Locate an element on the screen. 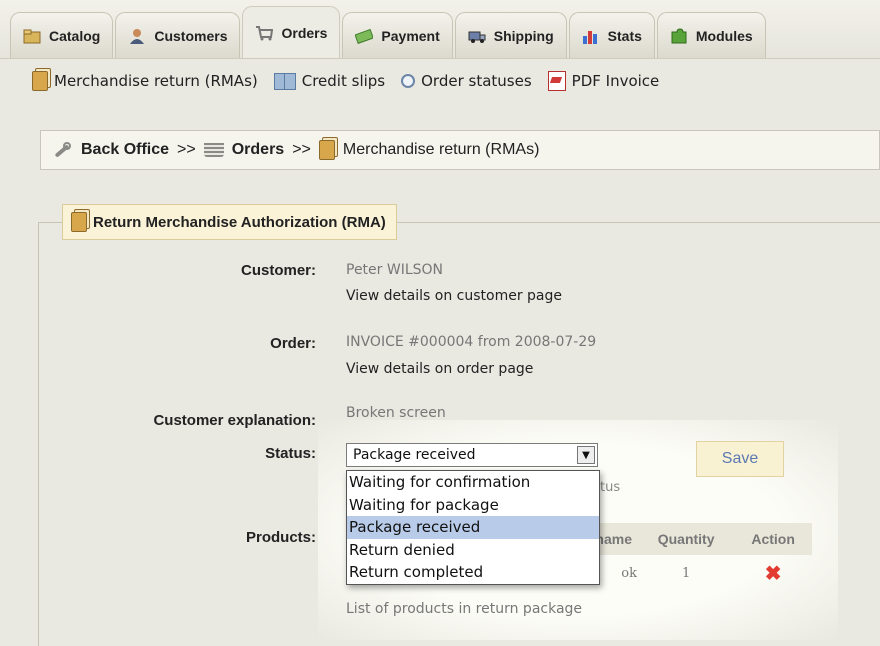 This screenshot has width=880, height=646. breadcrumb-orders: Orders is located at coordinates (258, 150).